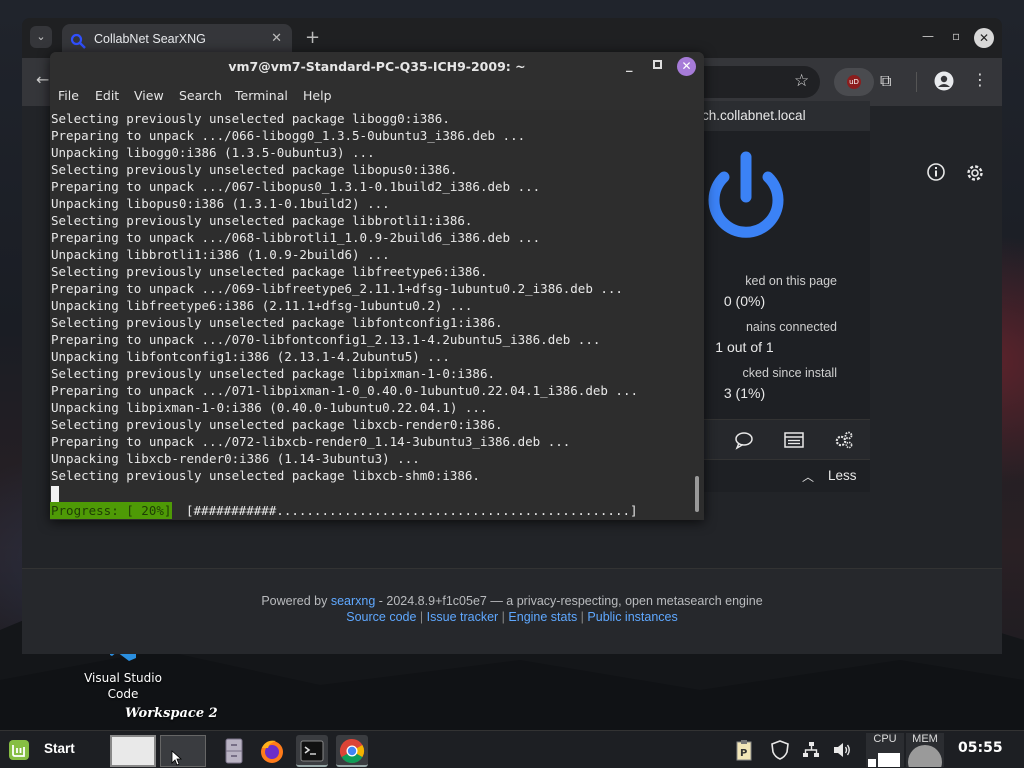 This screenshot has height=768, width=1024. I want to click on taskbar-chrome, so click(352, 751).